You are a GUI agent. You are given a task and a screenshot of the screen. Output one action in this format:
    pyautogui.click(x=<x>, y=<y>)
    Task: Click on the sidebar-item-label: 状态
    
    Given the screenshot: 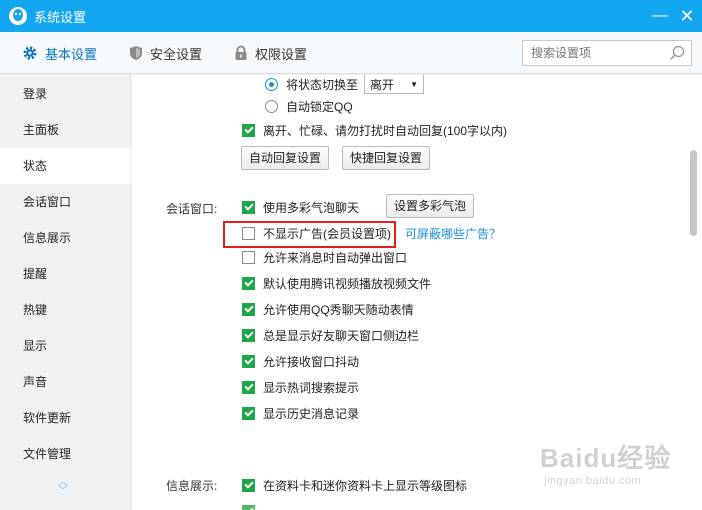 What is the action you would take?
    pyautogui.click(x=35, y=166)
    